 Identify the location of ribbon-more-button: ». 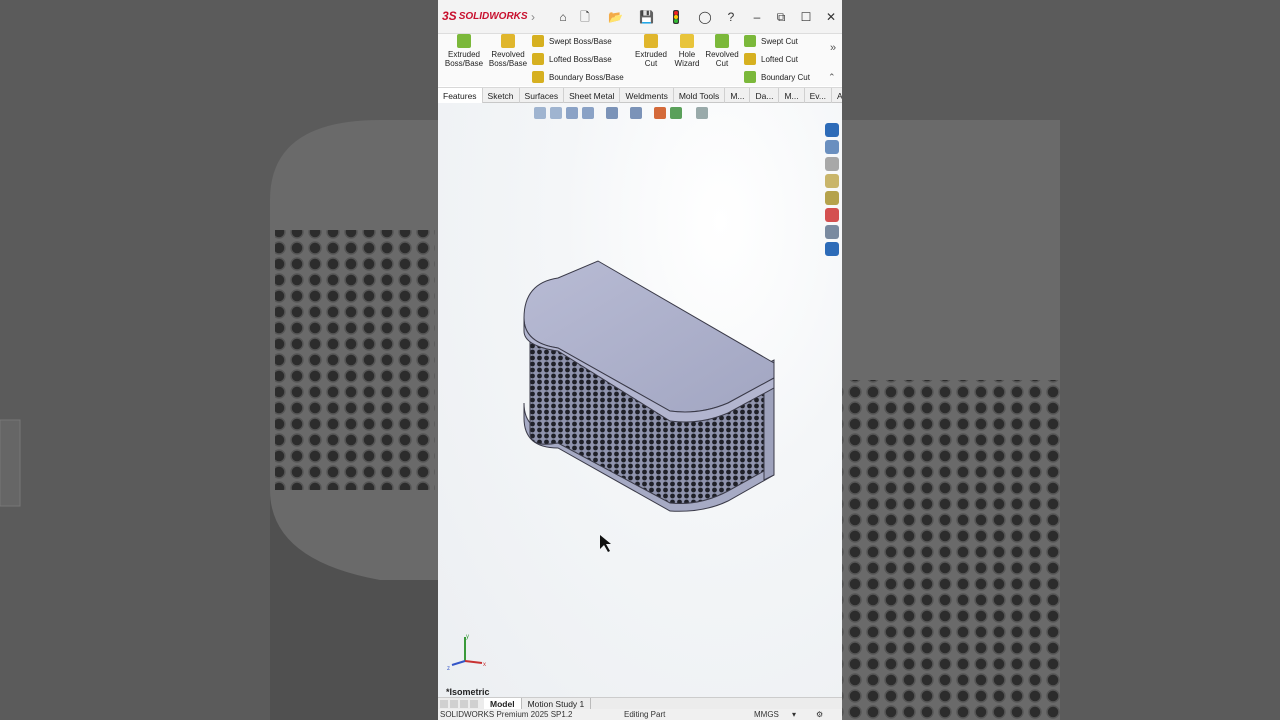
(833, 48).